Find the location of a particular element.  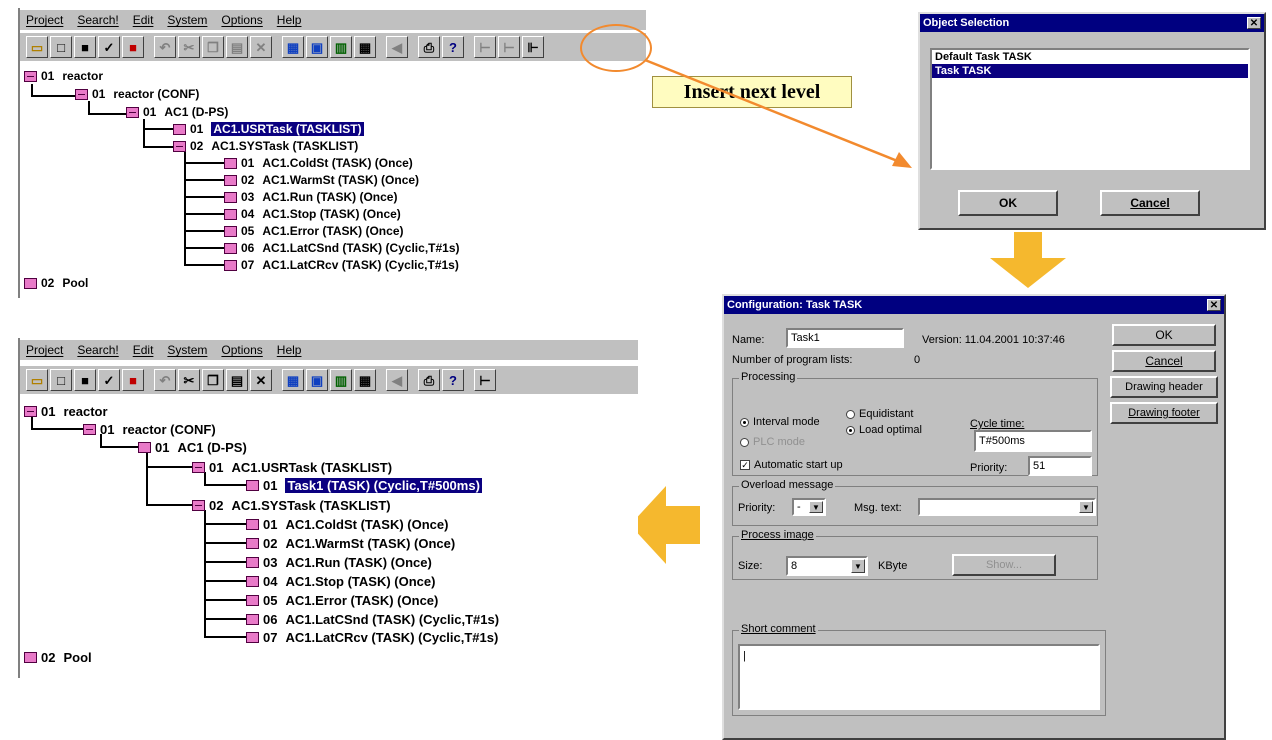

save-icon: ■ is located at coordinates (85, 380).